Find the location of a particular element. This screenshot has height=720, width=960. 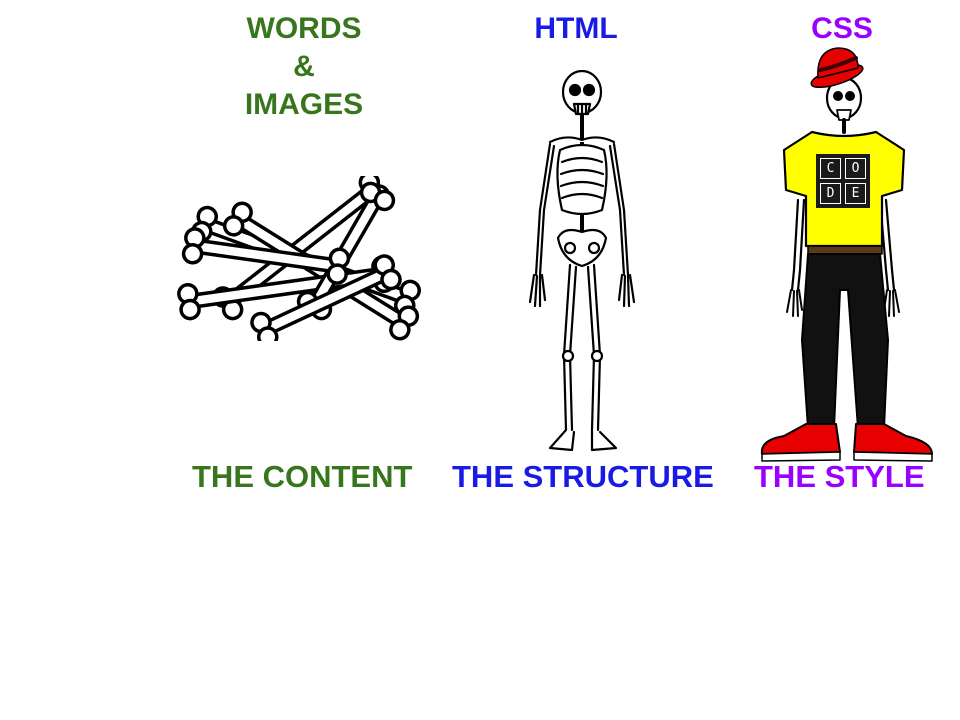

heading-line: HTML is located at coordinates (576, 28).